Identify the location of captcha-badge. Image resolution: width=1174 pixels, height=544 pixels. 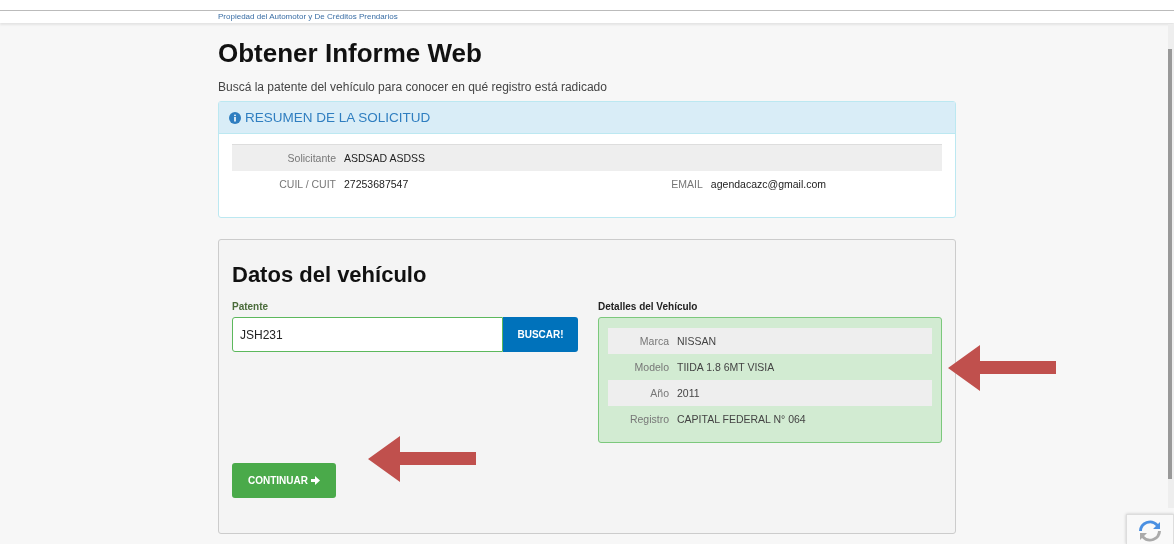
(1150, 529).